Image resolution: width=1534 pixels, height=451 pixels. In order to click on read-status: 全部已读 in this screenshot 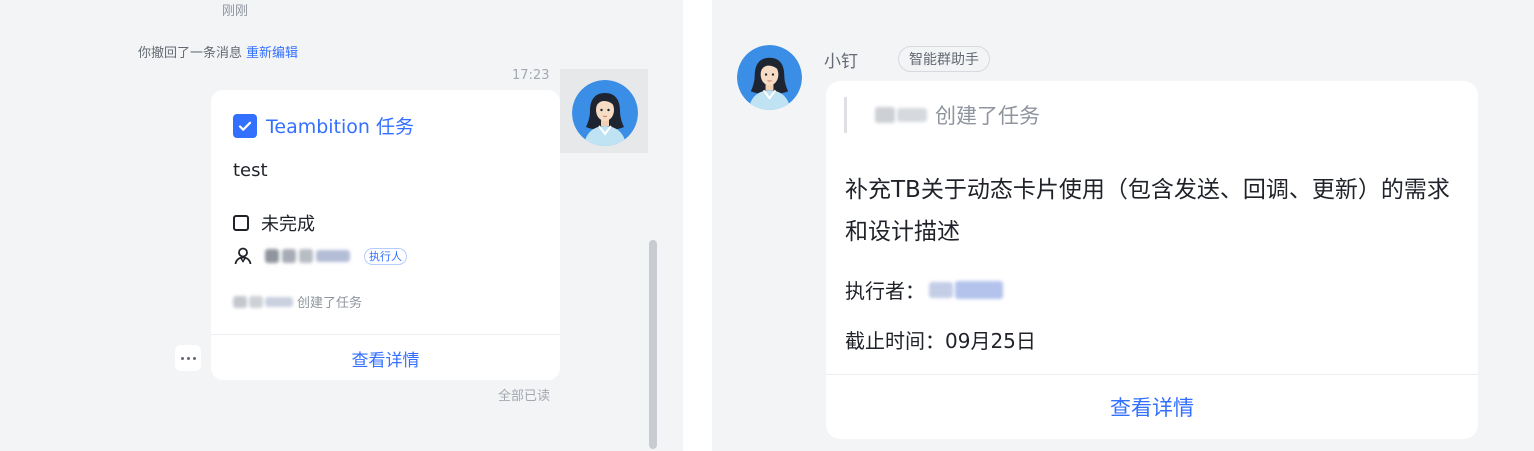, I will do `click(524, 394)`.